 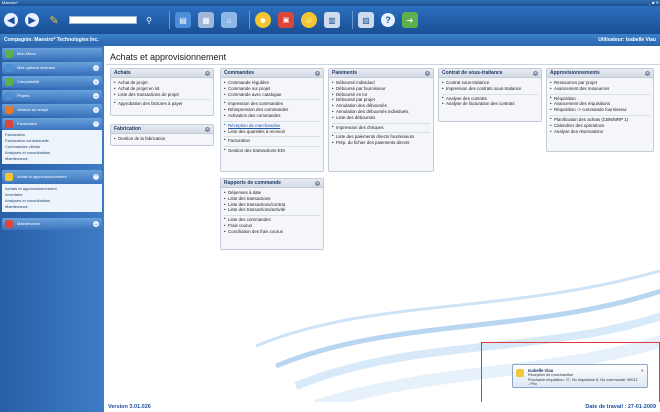 What do you see at coordinates (239, 73) in the screenshot?
I see `panel-title-text: Commandes` at bounding box center [239, 73].